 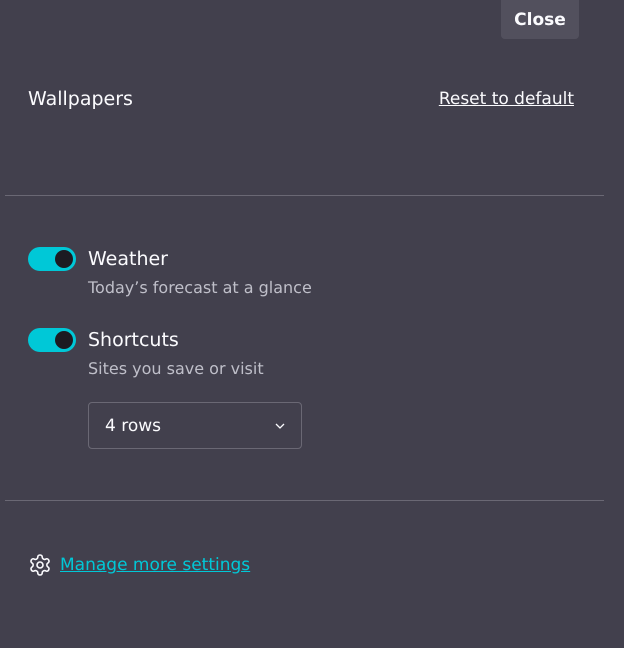 What do you see at coordinates (80, 99) in the screenshot?
I see `section-title: Wallpapers` at bounding box center [80, 99].